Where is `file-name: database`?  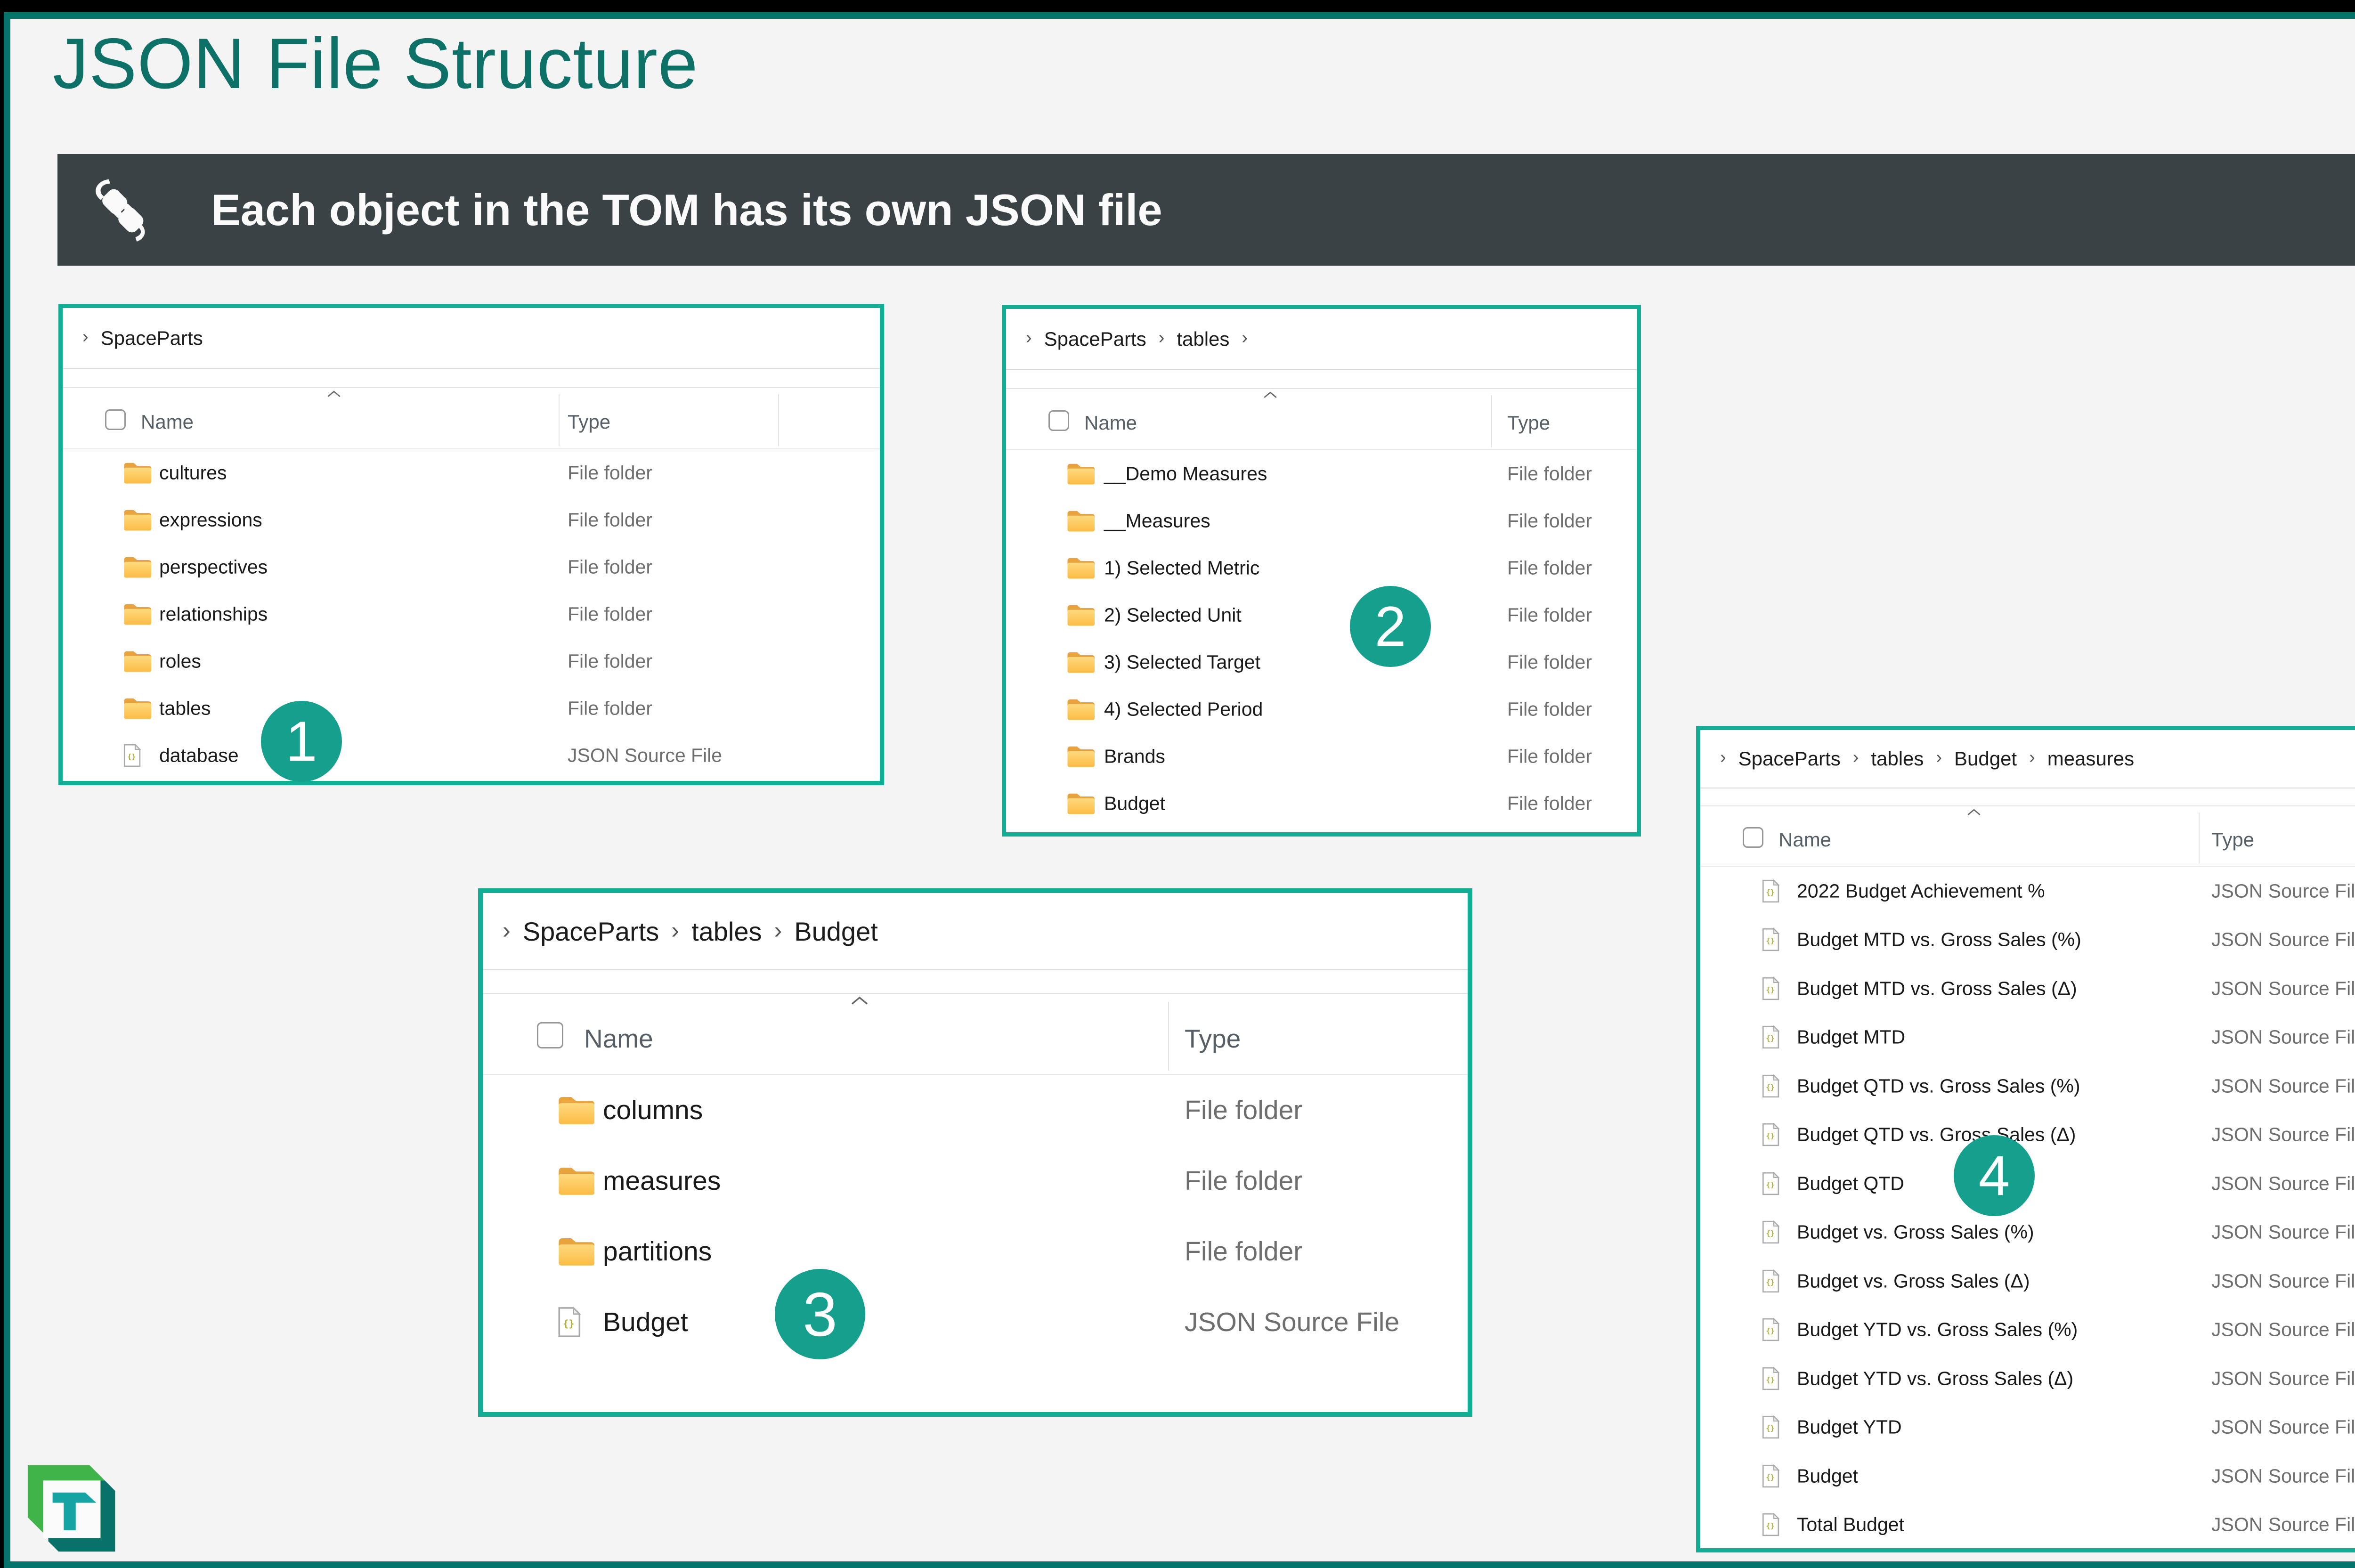 file-name: database is located at coordinates (199, 755).